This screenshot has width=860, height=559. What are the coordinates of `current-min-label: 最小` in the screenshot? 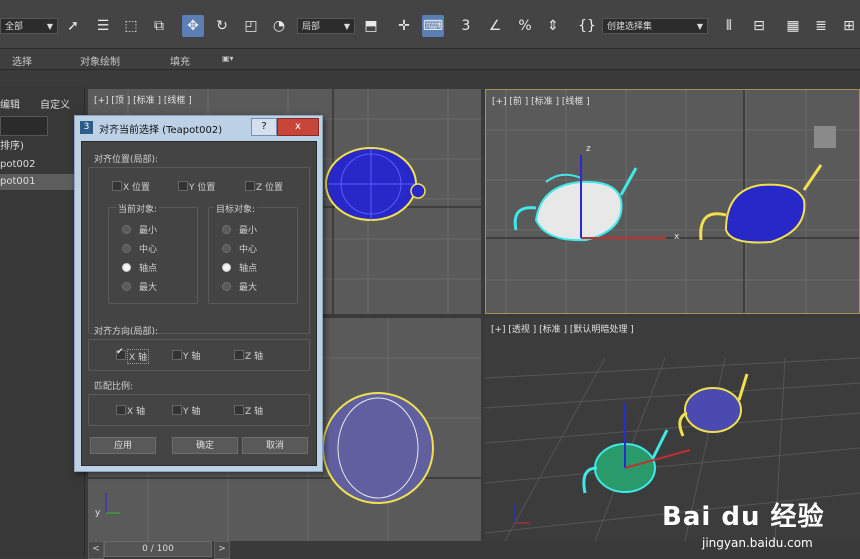 It's located at (148, 231).